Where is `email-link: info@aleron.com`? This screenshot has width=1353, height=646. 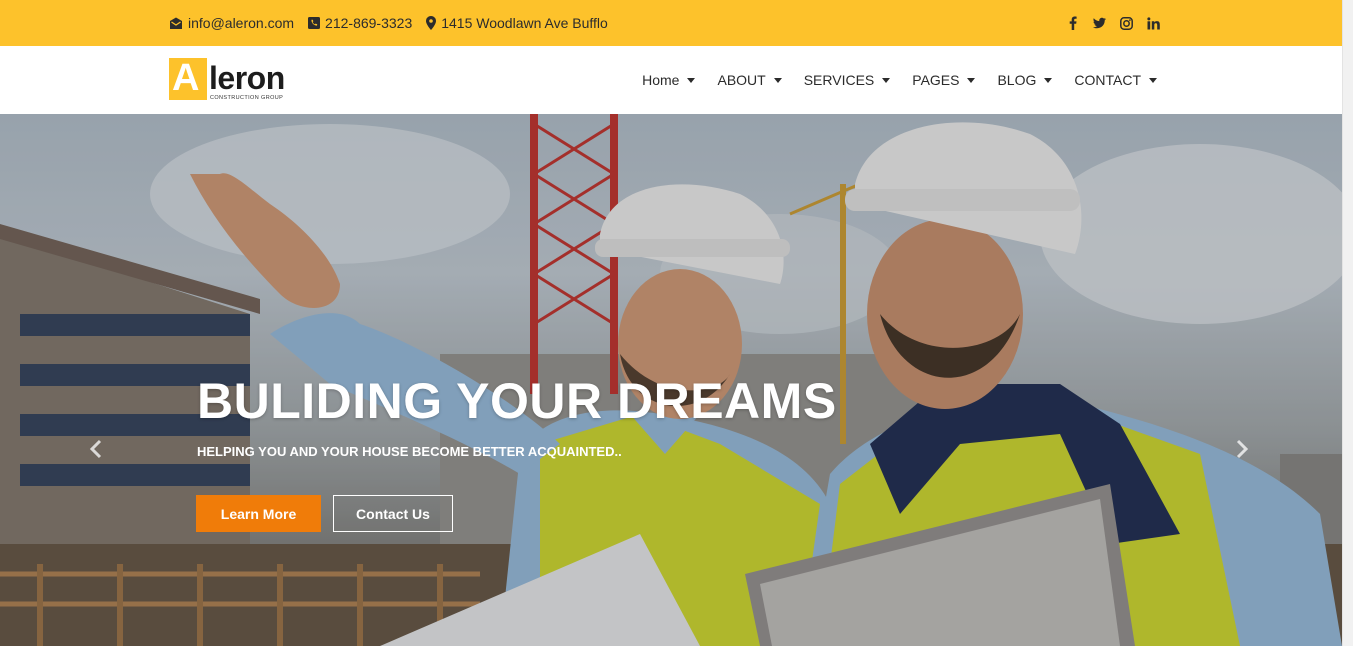
email-link: info@aleron.com is located at coordinates (231, 23).